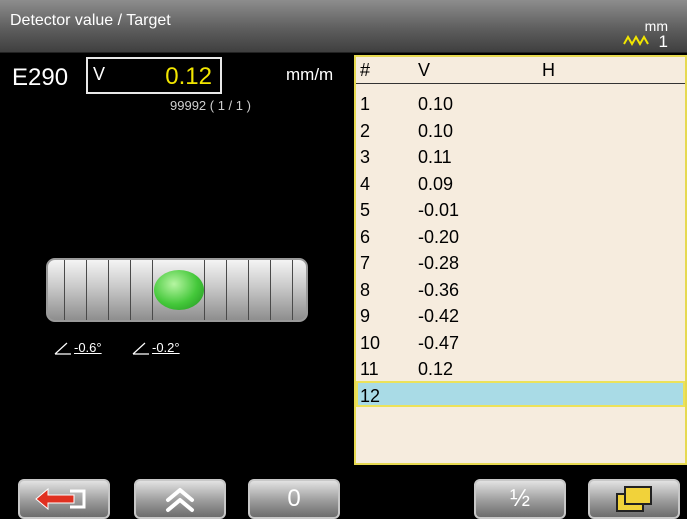 The width and height of the screenshot is (687, 519). I want to click on double-chevron-up-icon, so click(180, 500).